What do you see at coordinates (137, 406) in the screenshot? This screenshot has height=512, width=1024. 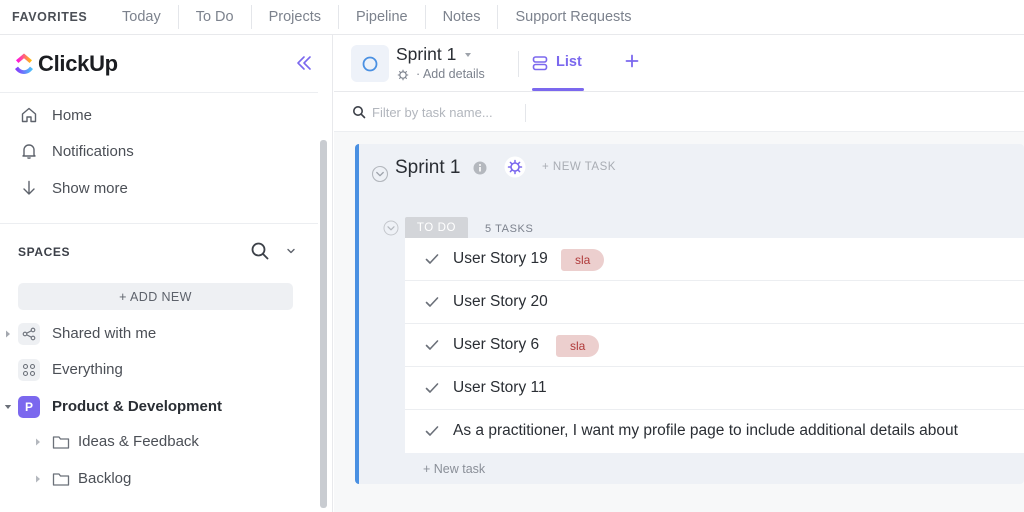 I see `tree-space-label: Product & Development` at bounding box center [137, 406].